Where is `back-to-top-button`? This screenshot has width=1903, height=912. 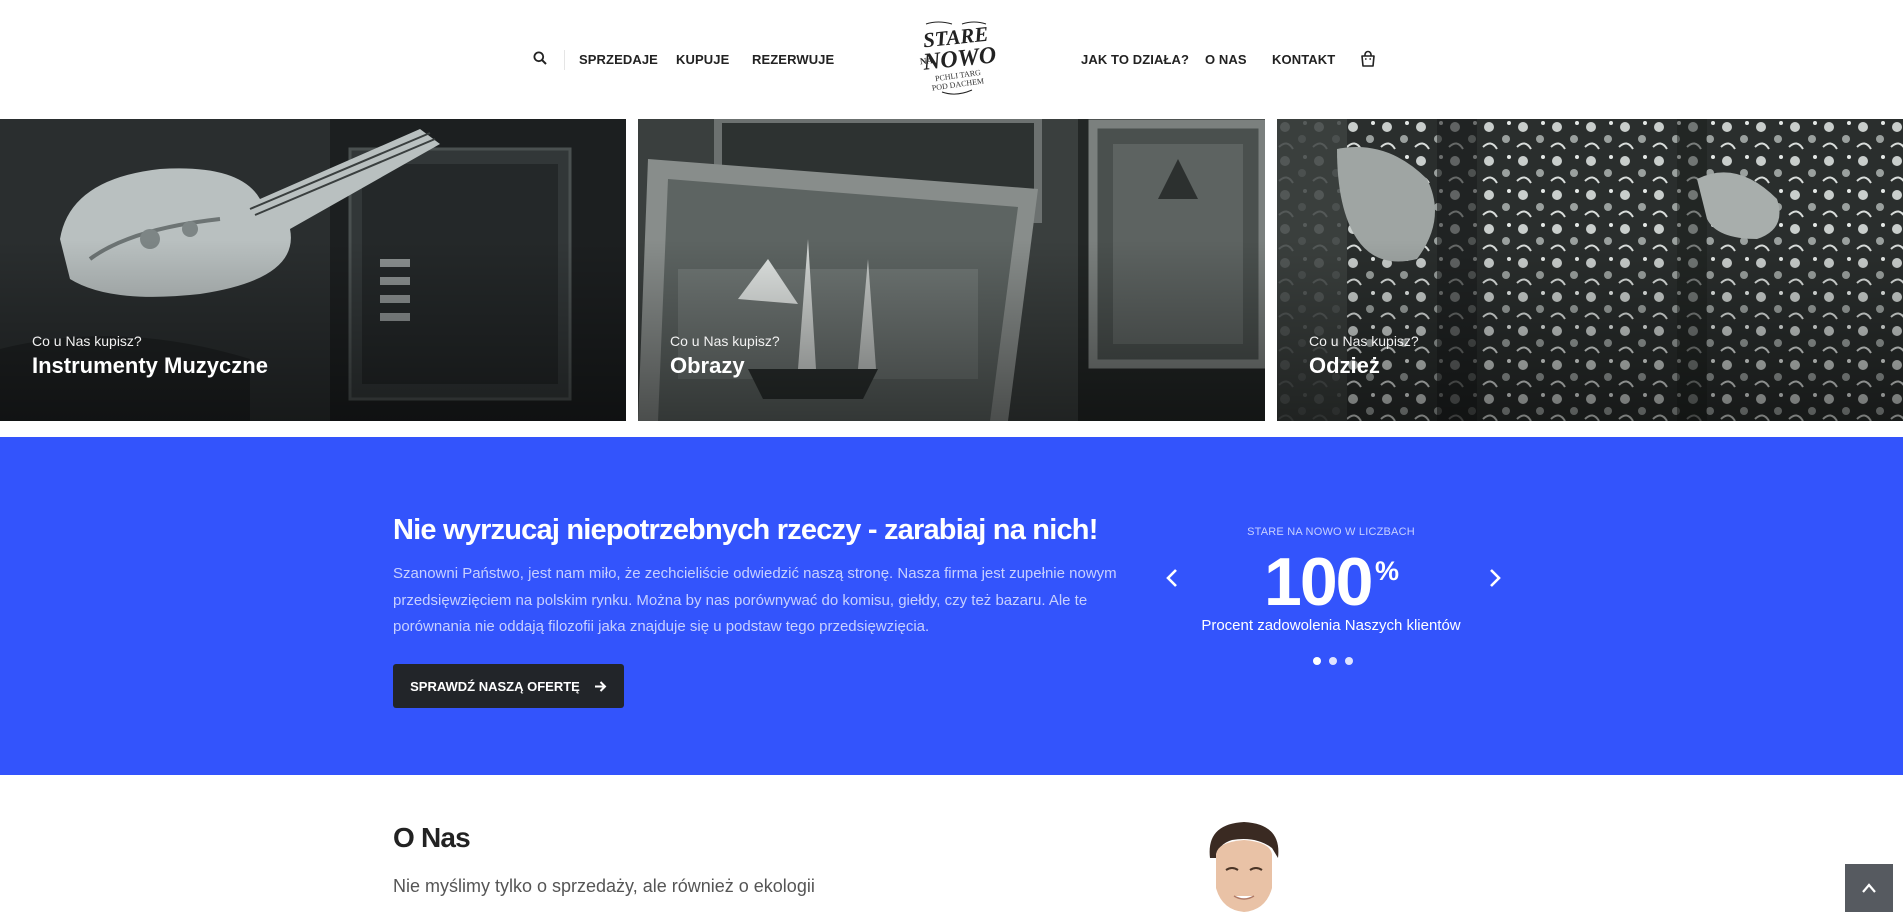
back-to-top-button is located at coordinates (1869, 888).